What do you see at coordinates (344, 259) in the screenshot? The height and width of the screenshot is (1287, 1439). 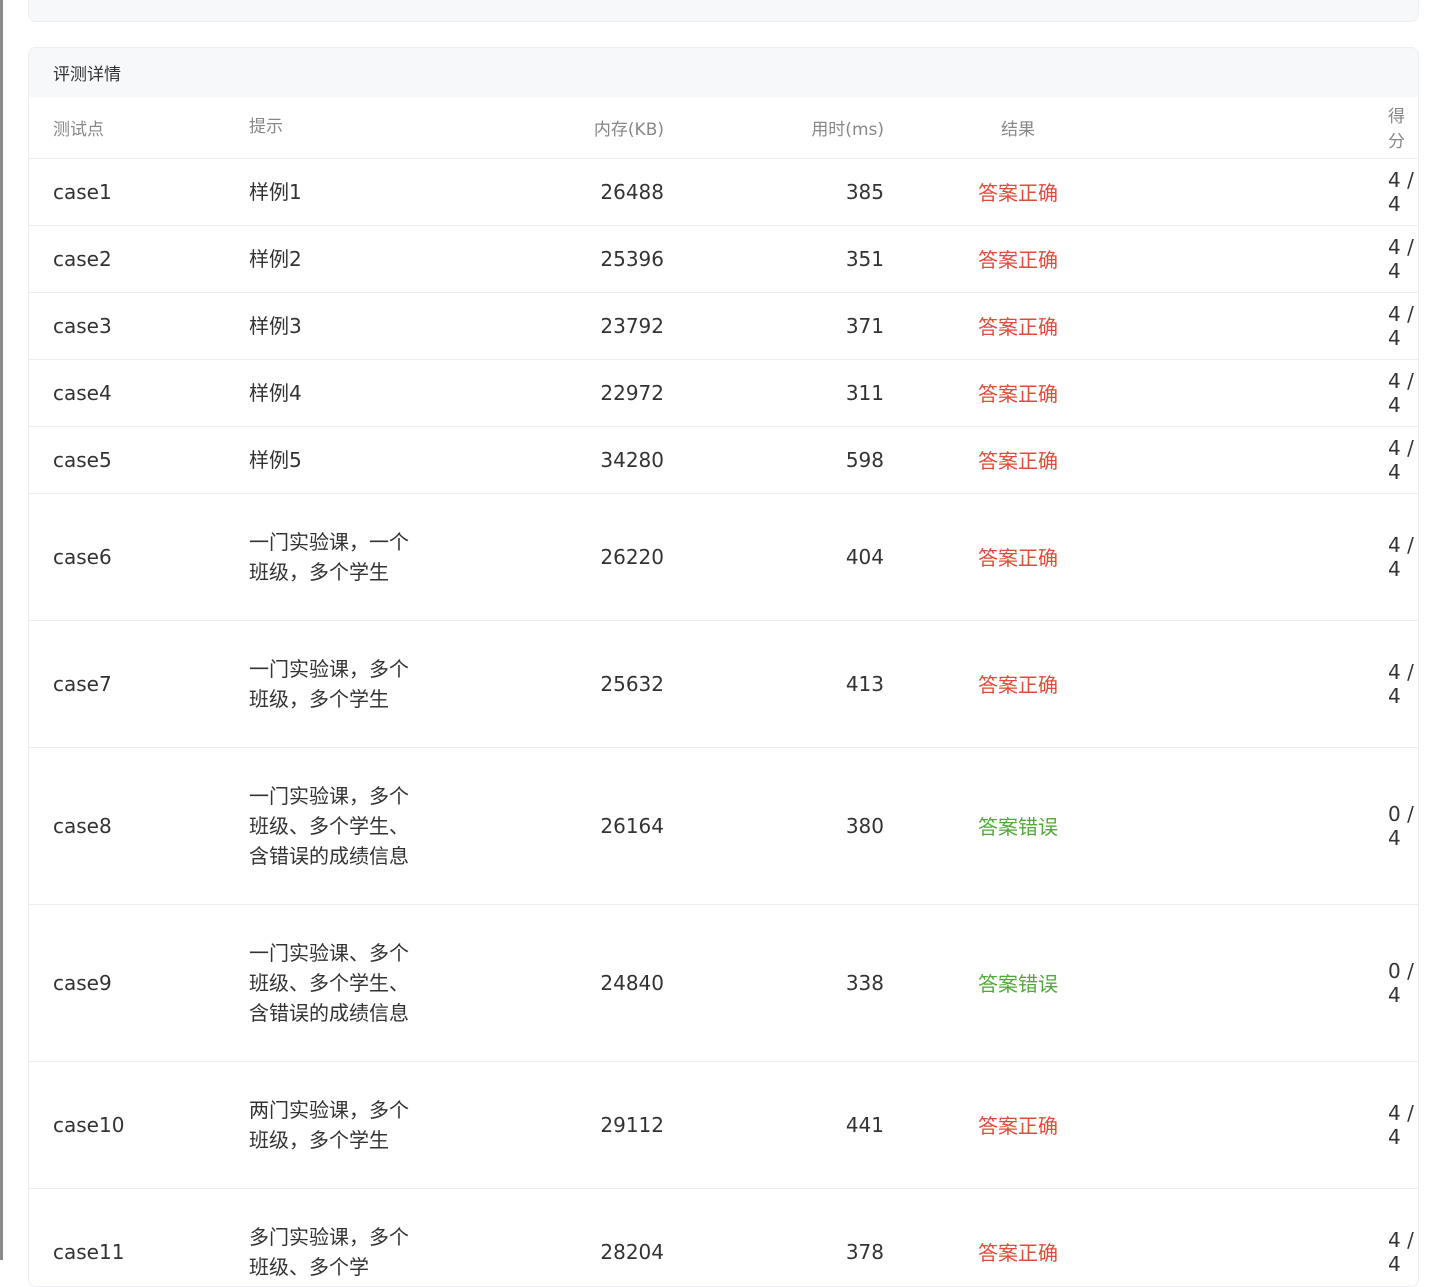 I see `case-hint-cell: 样例2` at bounding box center [344, 259].